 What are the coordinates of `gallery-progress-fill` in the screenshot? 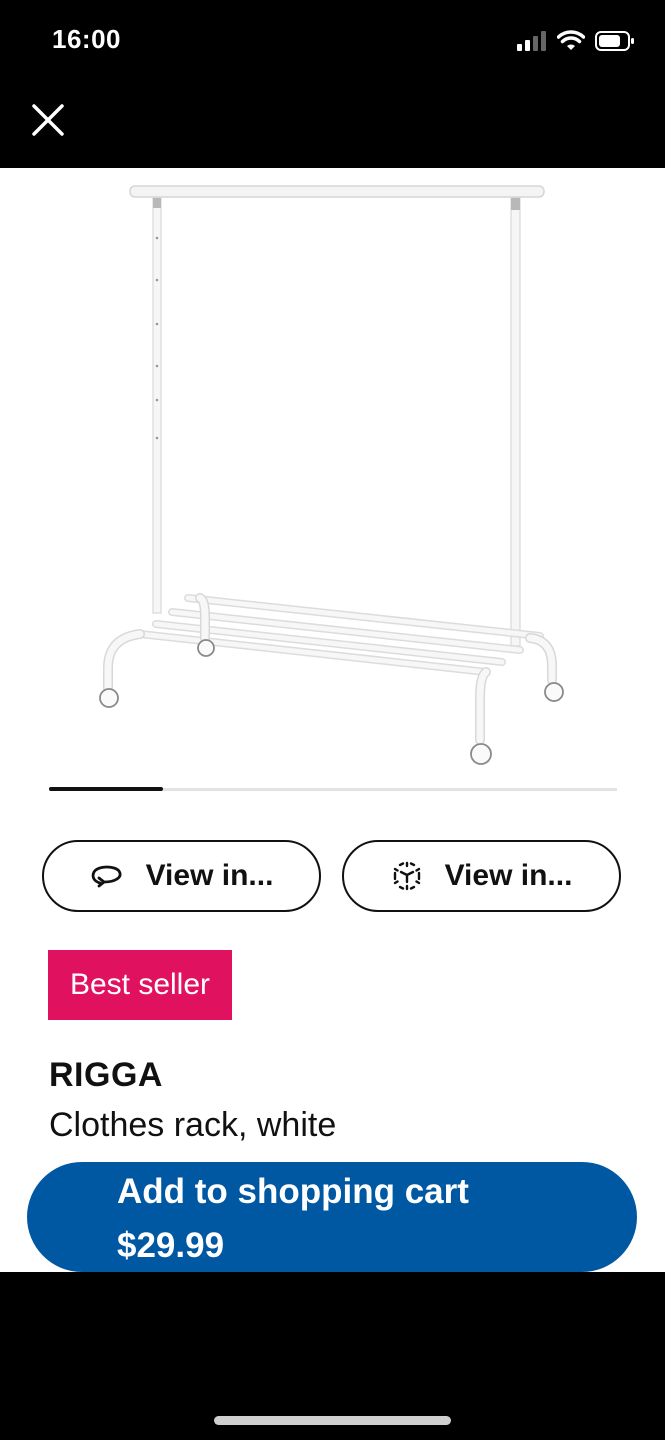 It's located at (106, 789).